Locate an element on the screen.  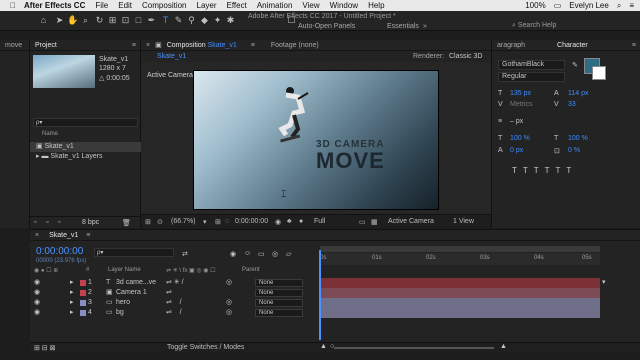
font-size-value: 135 px is located at coordinates (520, 93).